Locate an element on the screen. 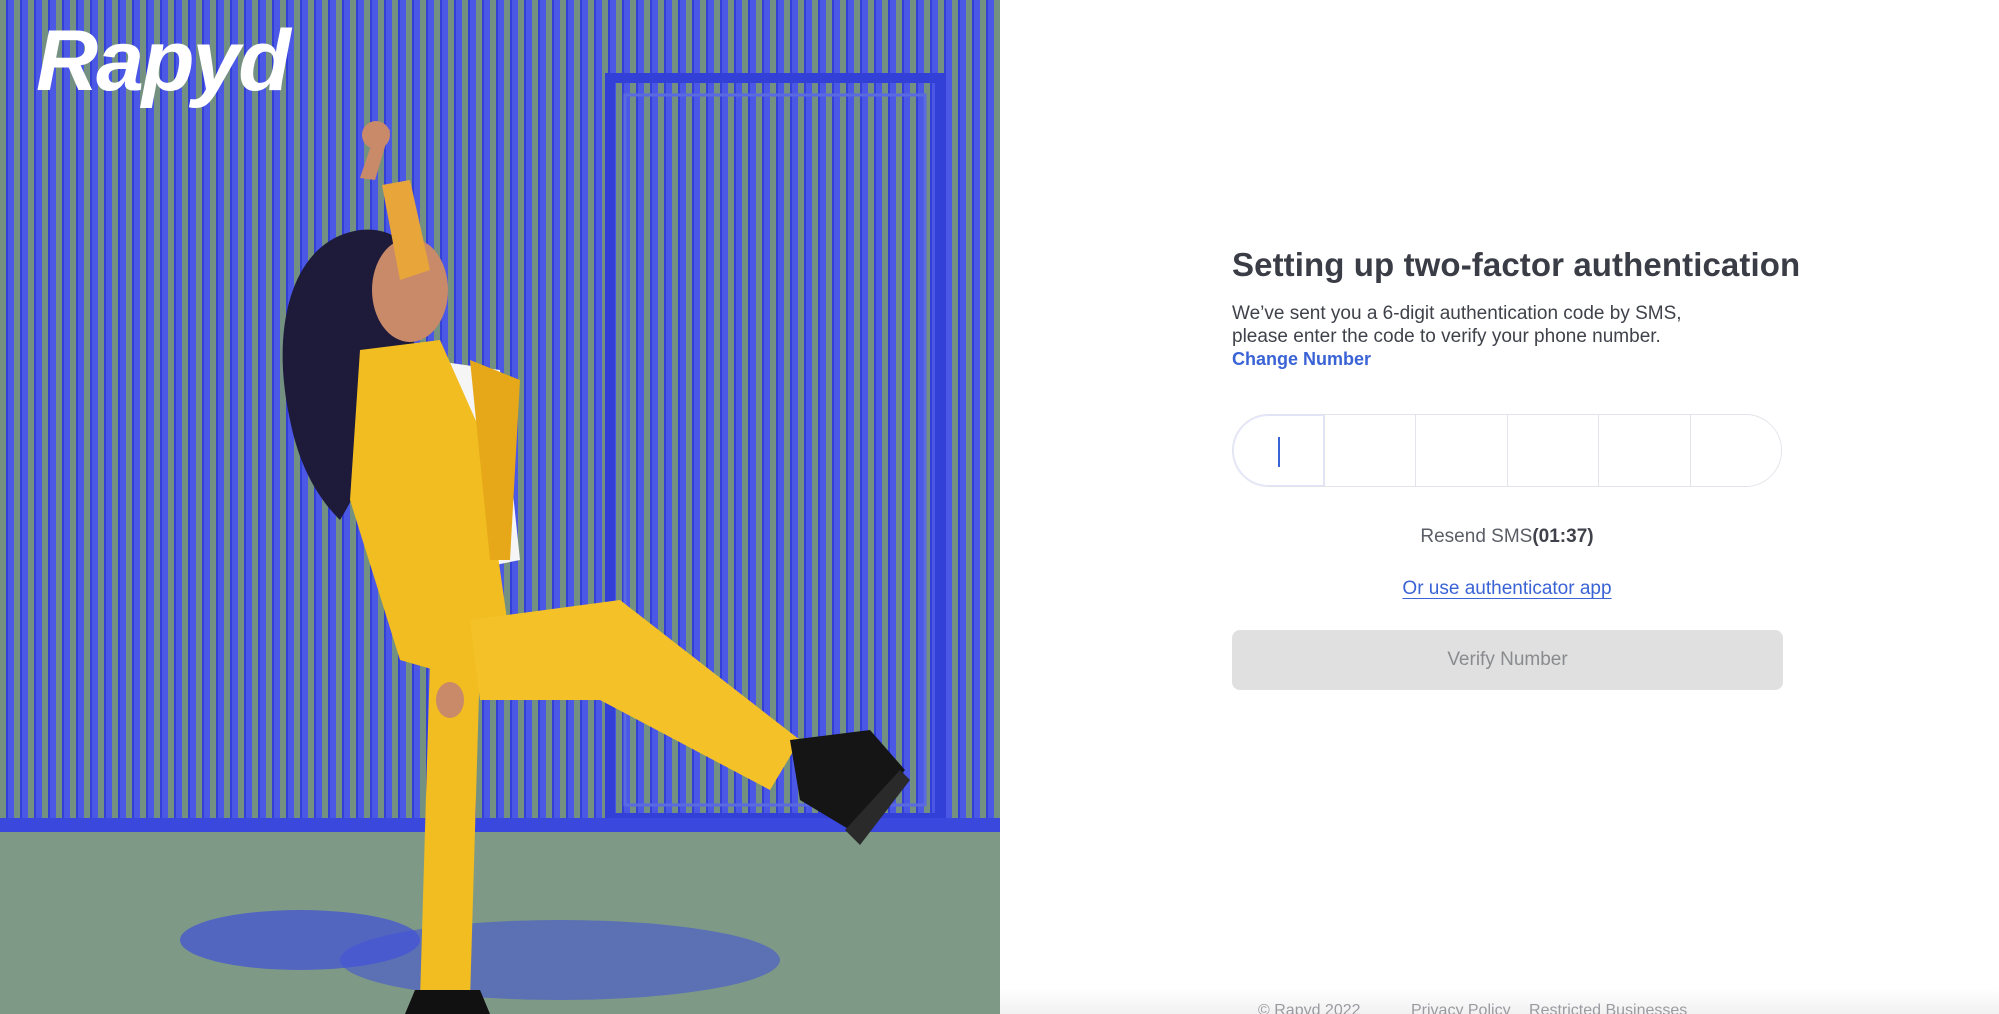  authenticator-app-link: Or use authenticator app is located at coordinates (1506, 588).